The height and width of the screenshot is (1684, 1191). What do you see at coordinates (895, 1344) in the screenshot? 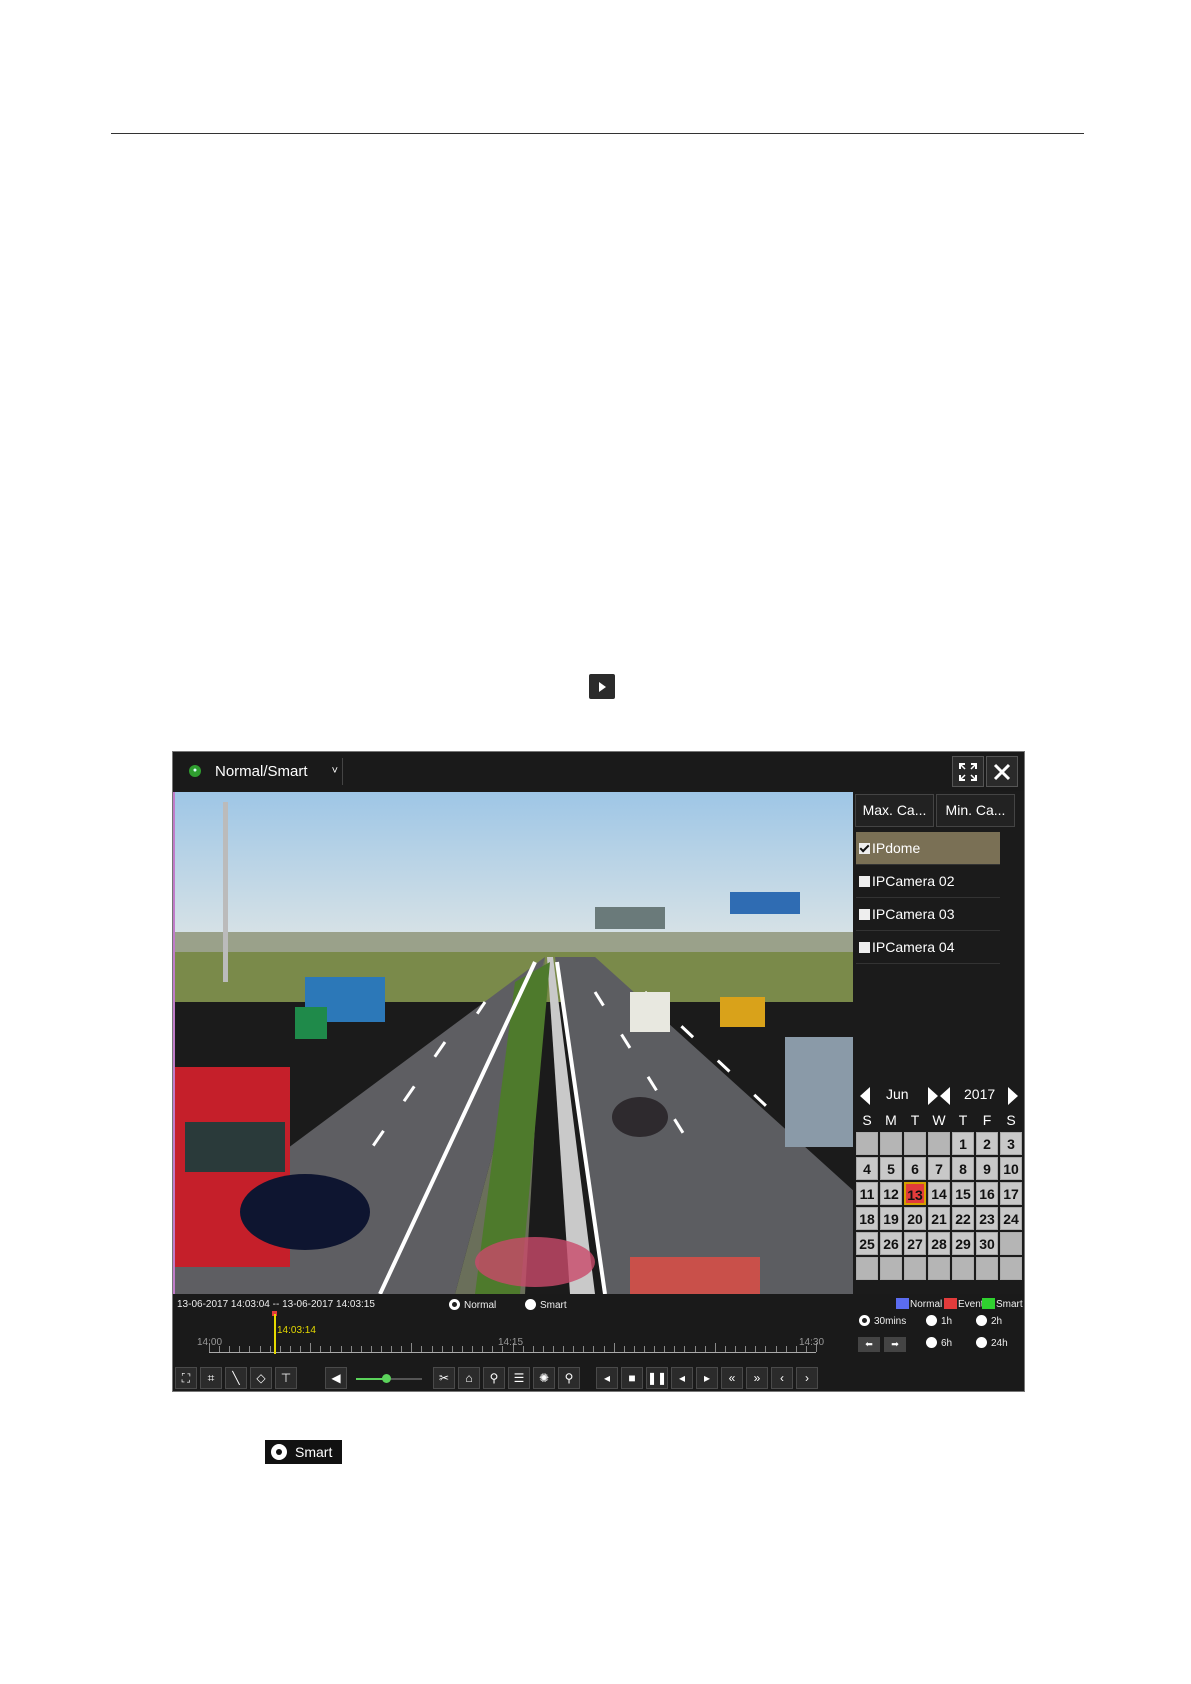
I see `timeline-forward-button: ➡` at bounding box center [895, 1344].